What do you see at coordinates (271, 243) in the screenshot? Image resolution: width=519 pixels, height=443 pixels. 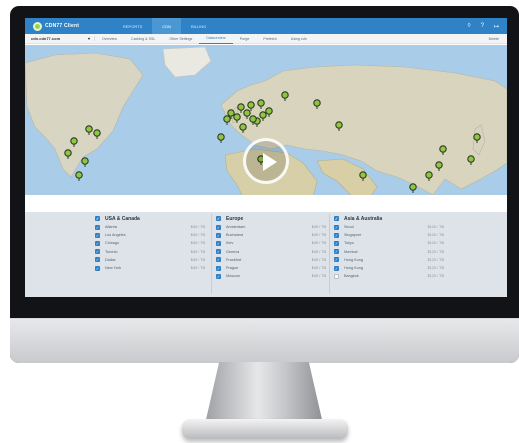 I see `location-row: ✓ Kiev $49 / TB` at bounding box center [271, 243].